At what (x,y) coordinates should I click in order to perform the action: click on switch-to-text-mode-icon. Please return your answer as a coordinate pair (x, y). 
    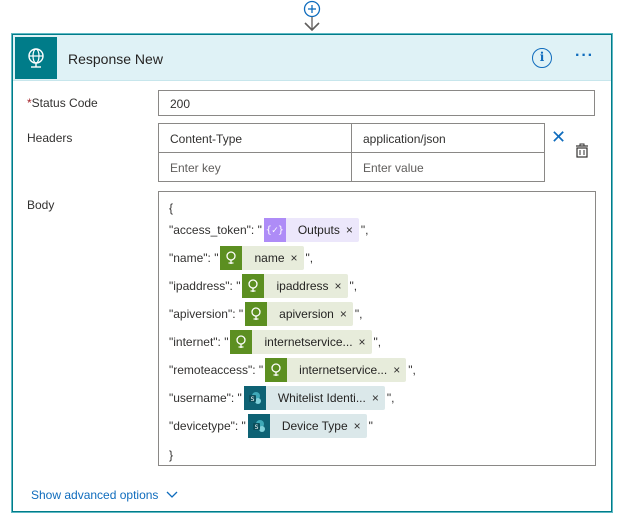
    Looking at the image, I should click on (583, 151).